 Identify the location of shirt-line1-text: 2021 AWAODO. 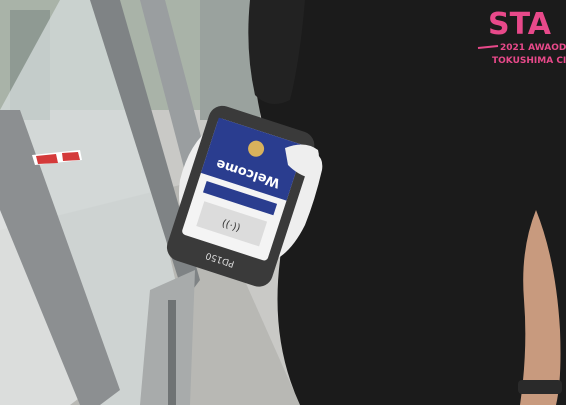
(533, 48).